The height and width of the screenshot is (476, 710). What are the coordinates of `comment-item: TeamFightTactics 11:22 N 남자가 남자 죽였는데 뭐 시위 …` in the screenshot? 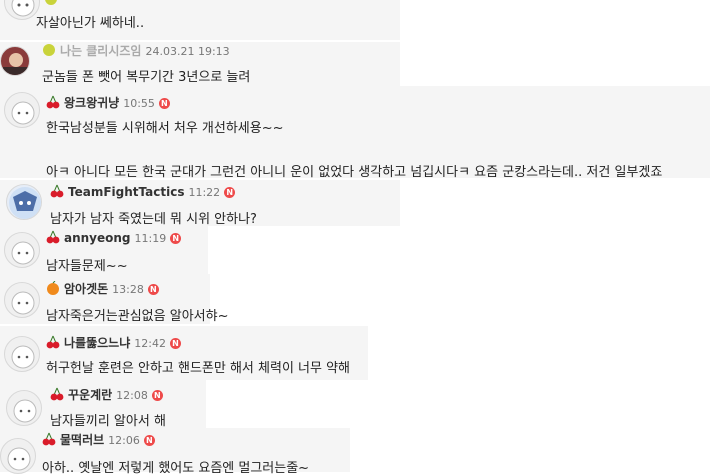 It's located at (200, 203).